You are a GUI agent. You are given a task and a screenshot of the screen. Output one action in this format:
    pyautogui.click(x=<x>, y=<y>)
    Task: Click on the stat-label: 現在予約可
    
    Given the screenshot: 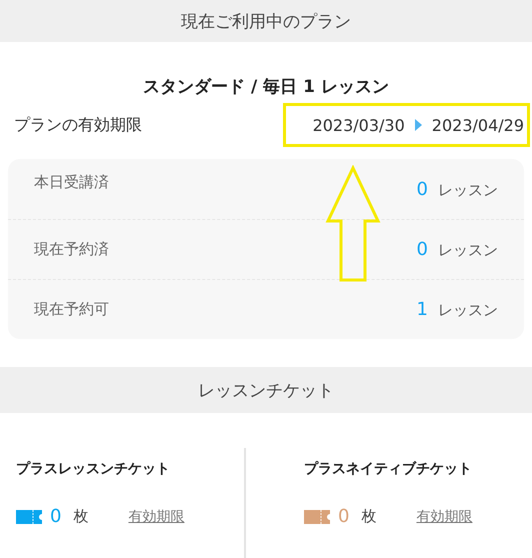 What is the action you would take?
    pyautogui.click(x=71, y=309)
    